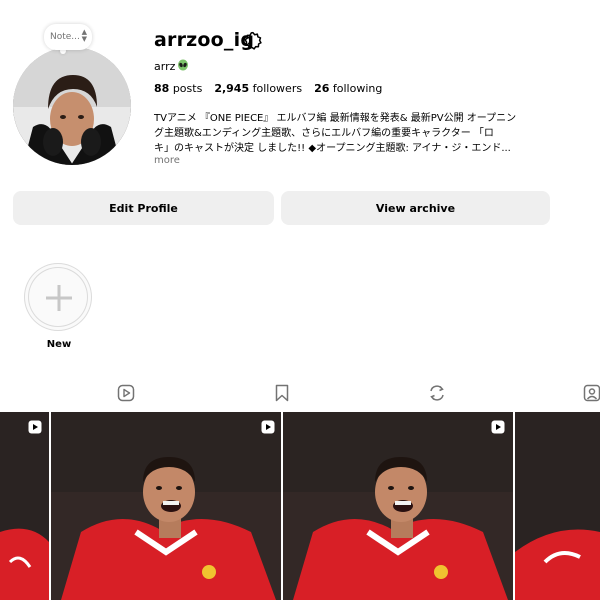  I want to click on reels-icon, so click(126, 393).